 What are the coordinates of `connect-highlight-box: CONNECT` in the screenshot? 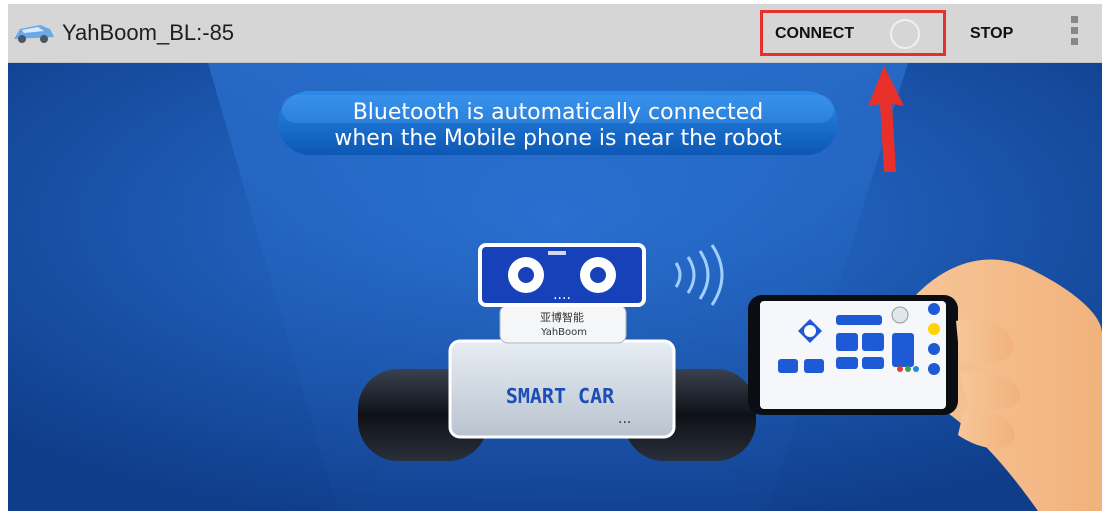 It's located at (853, 33).